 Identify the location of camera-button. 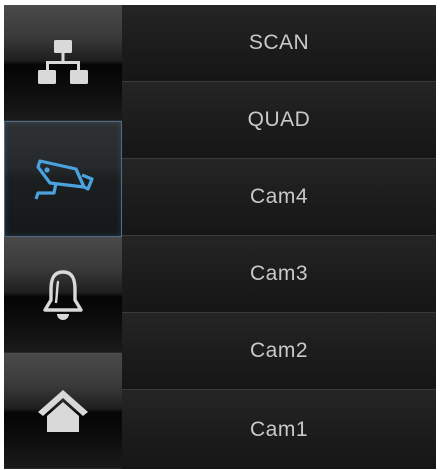
(63, 179).